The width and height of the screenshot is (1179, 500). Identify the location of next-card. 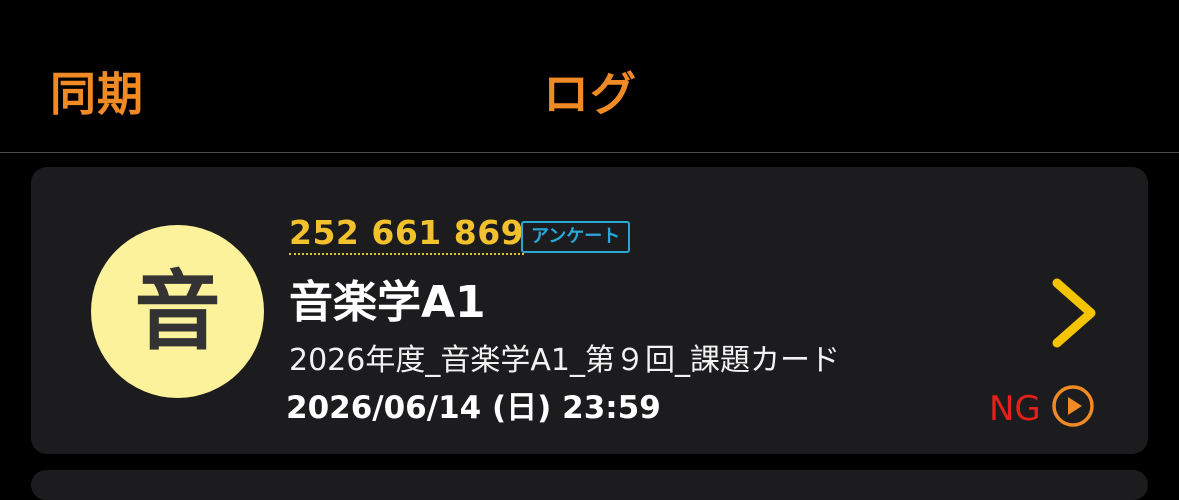
(589, 485).